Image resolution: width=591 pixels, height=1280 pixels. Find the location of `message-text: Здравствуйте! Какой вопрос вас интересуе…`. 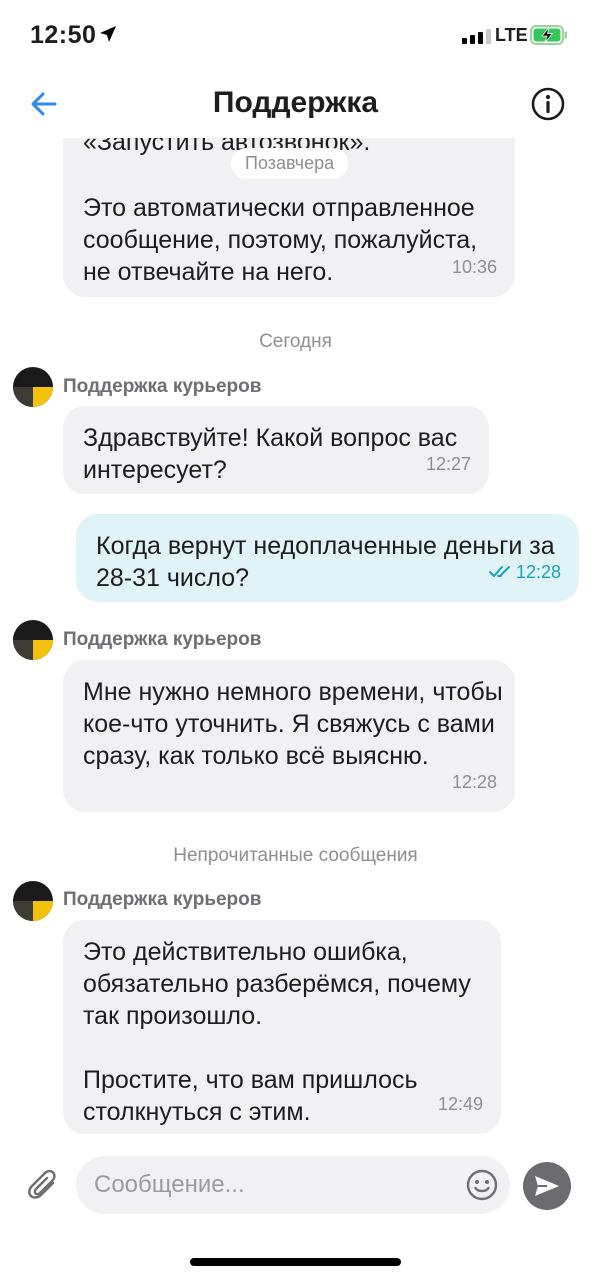

message-text: Здравствуйте! Какой вопрос вас интересуе… is located at coordinates (270, 454).